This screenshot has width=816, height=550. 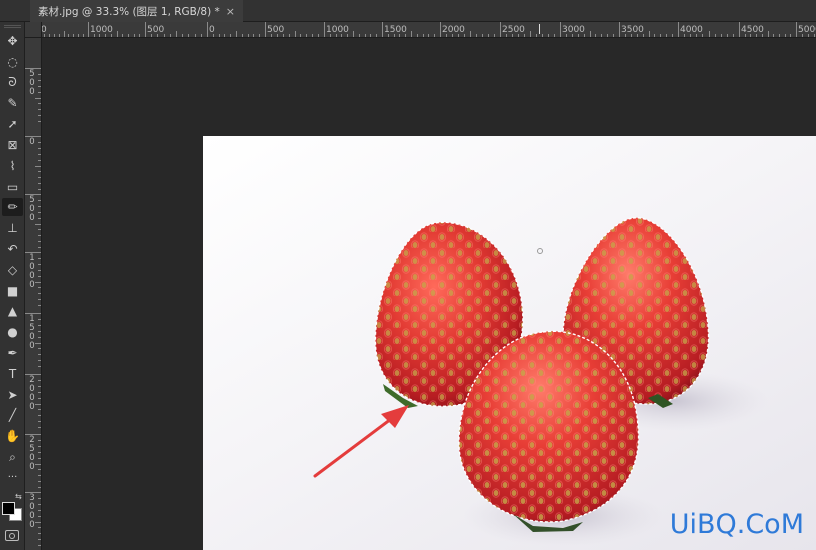 What do you see at coordinates (18, 496) in the screenshot?
I see `swap-colors-icon: ⇆` at bounding box center [18, 496].